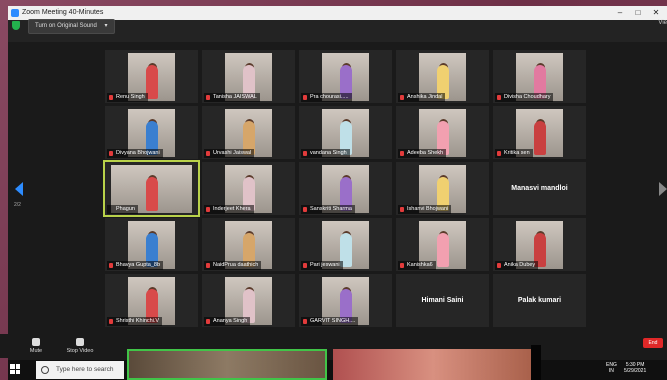 Image resolution: width=667 pixels, height=380 pixels. Describe the element at coordinates (420, 265) in the screenshot. I see `participant-name: Kanishka6` at that location.